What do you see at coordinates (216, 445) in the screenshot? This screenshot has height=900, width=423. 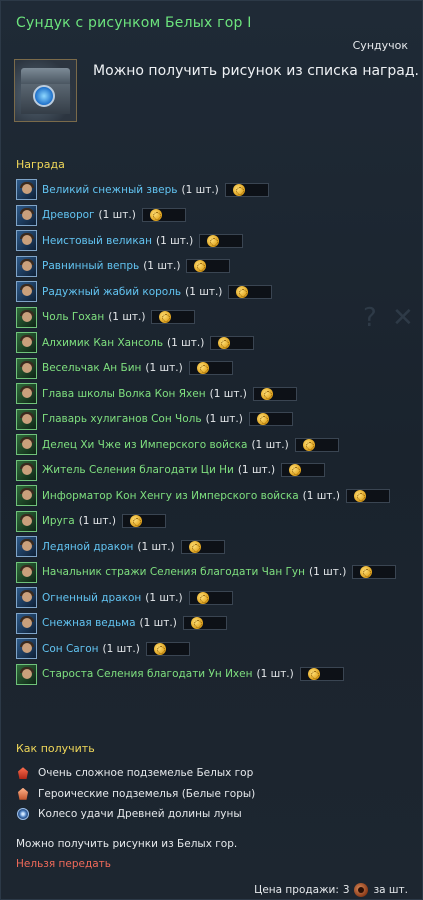 I see `reward-item: Делец Хи Чже из Имперского войска (1 шт.)` at bounding box center [216, 445].